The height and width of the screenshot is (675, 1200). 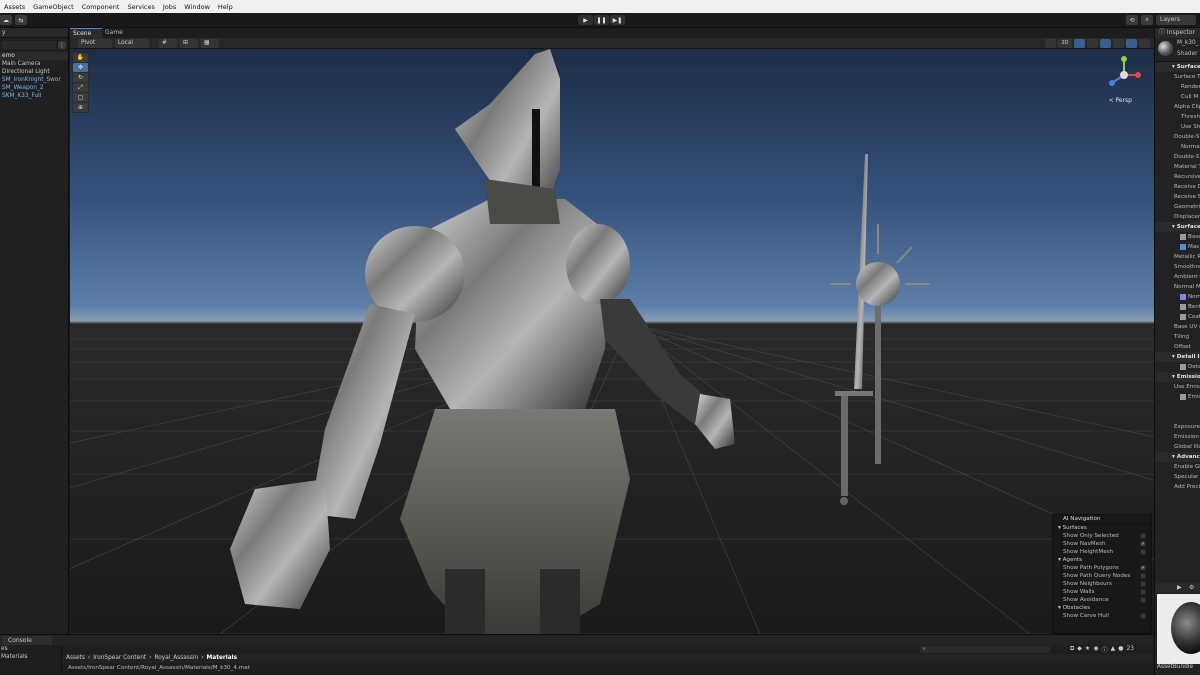 I want to click on breadcrumb-item: Royal_Assassin, so click(x=176, y=658).